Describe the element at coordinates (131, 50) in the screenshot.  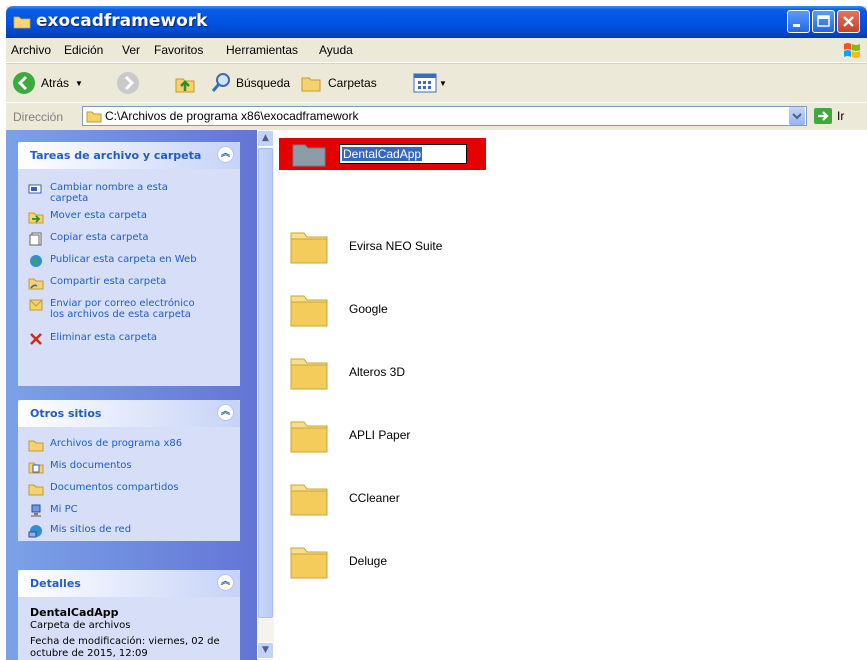
I see `menu-ver: Ver` at that location.